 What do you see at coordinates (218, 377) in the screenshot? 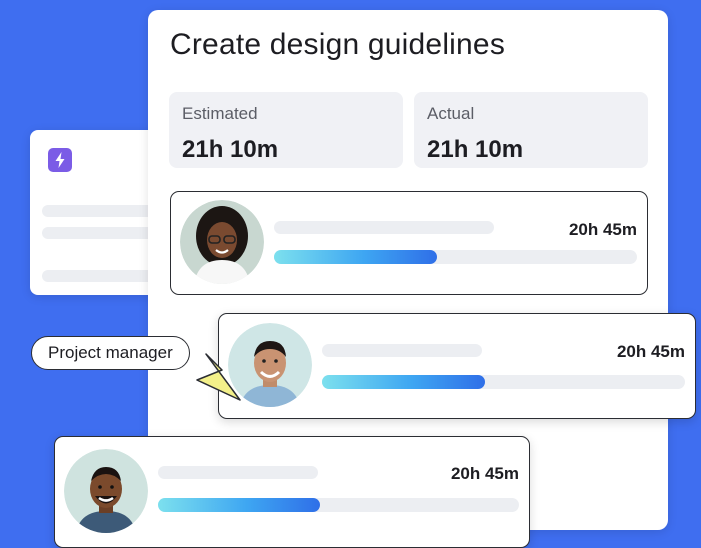
I see `pointer-cursor-icon` at bounding box center [218, 377].